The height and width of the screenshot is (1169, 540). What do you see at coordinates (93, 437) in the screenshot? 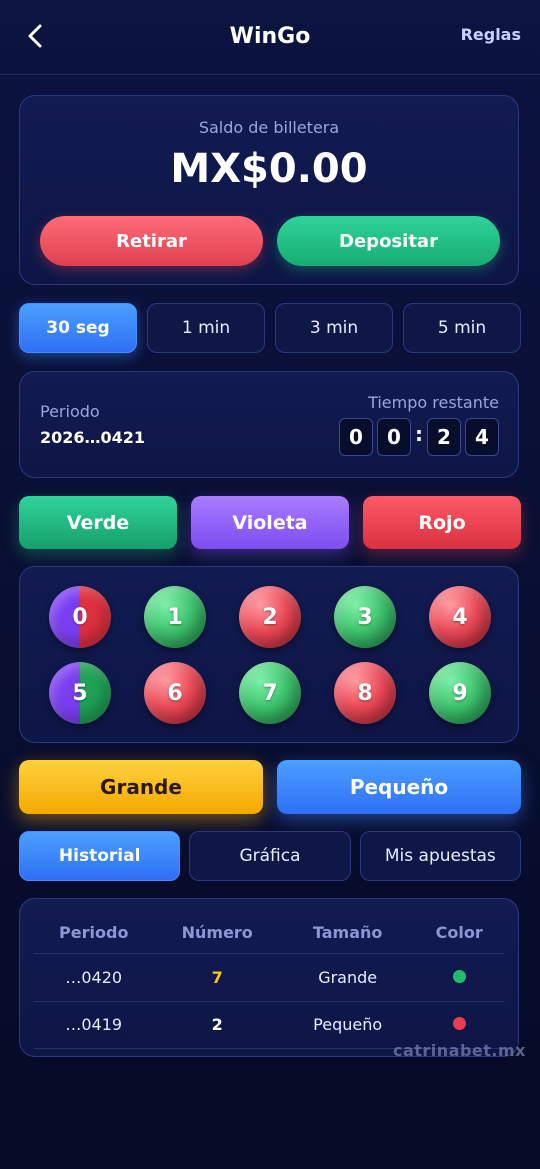
I see `period-number: 2026…0421` at bounding box center [93, 437].